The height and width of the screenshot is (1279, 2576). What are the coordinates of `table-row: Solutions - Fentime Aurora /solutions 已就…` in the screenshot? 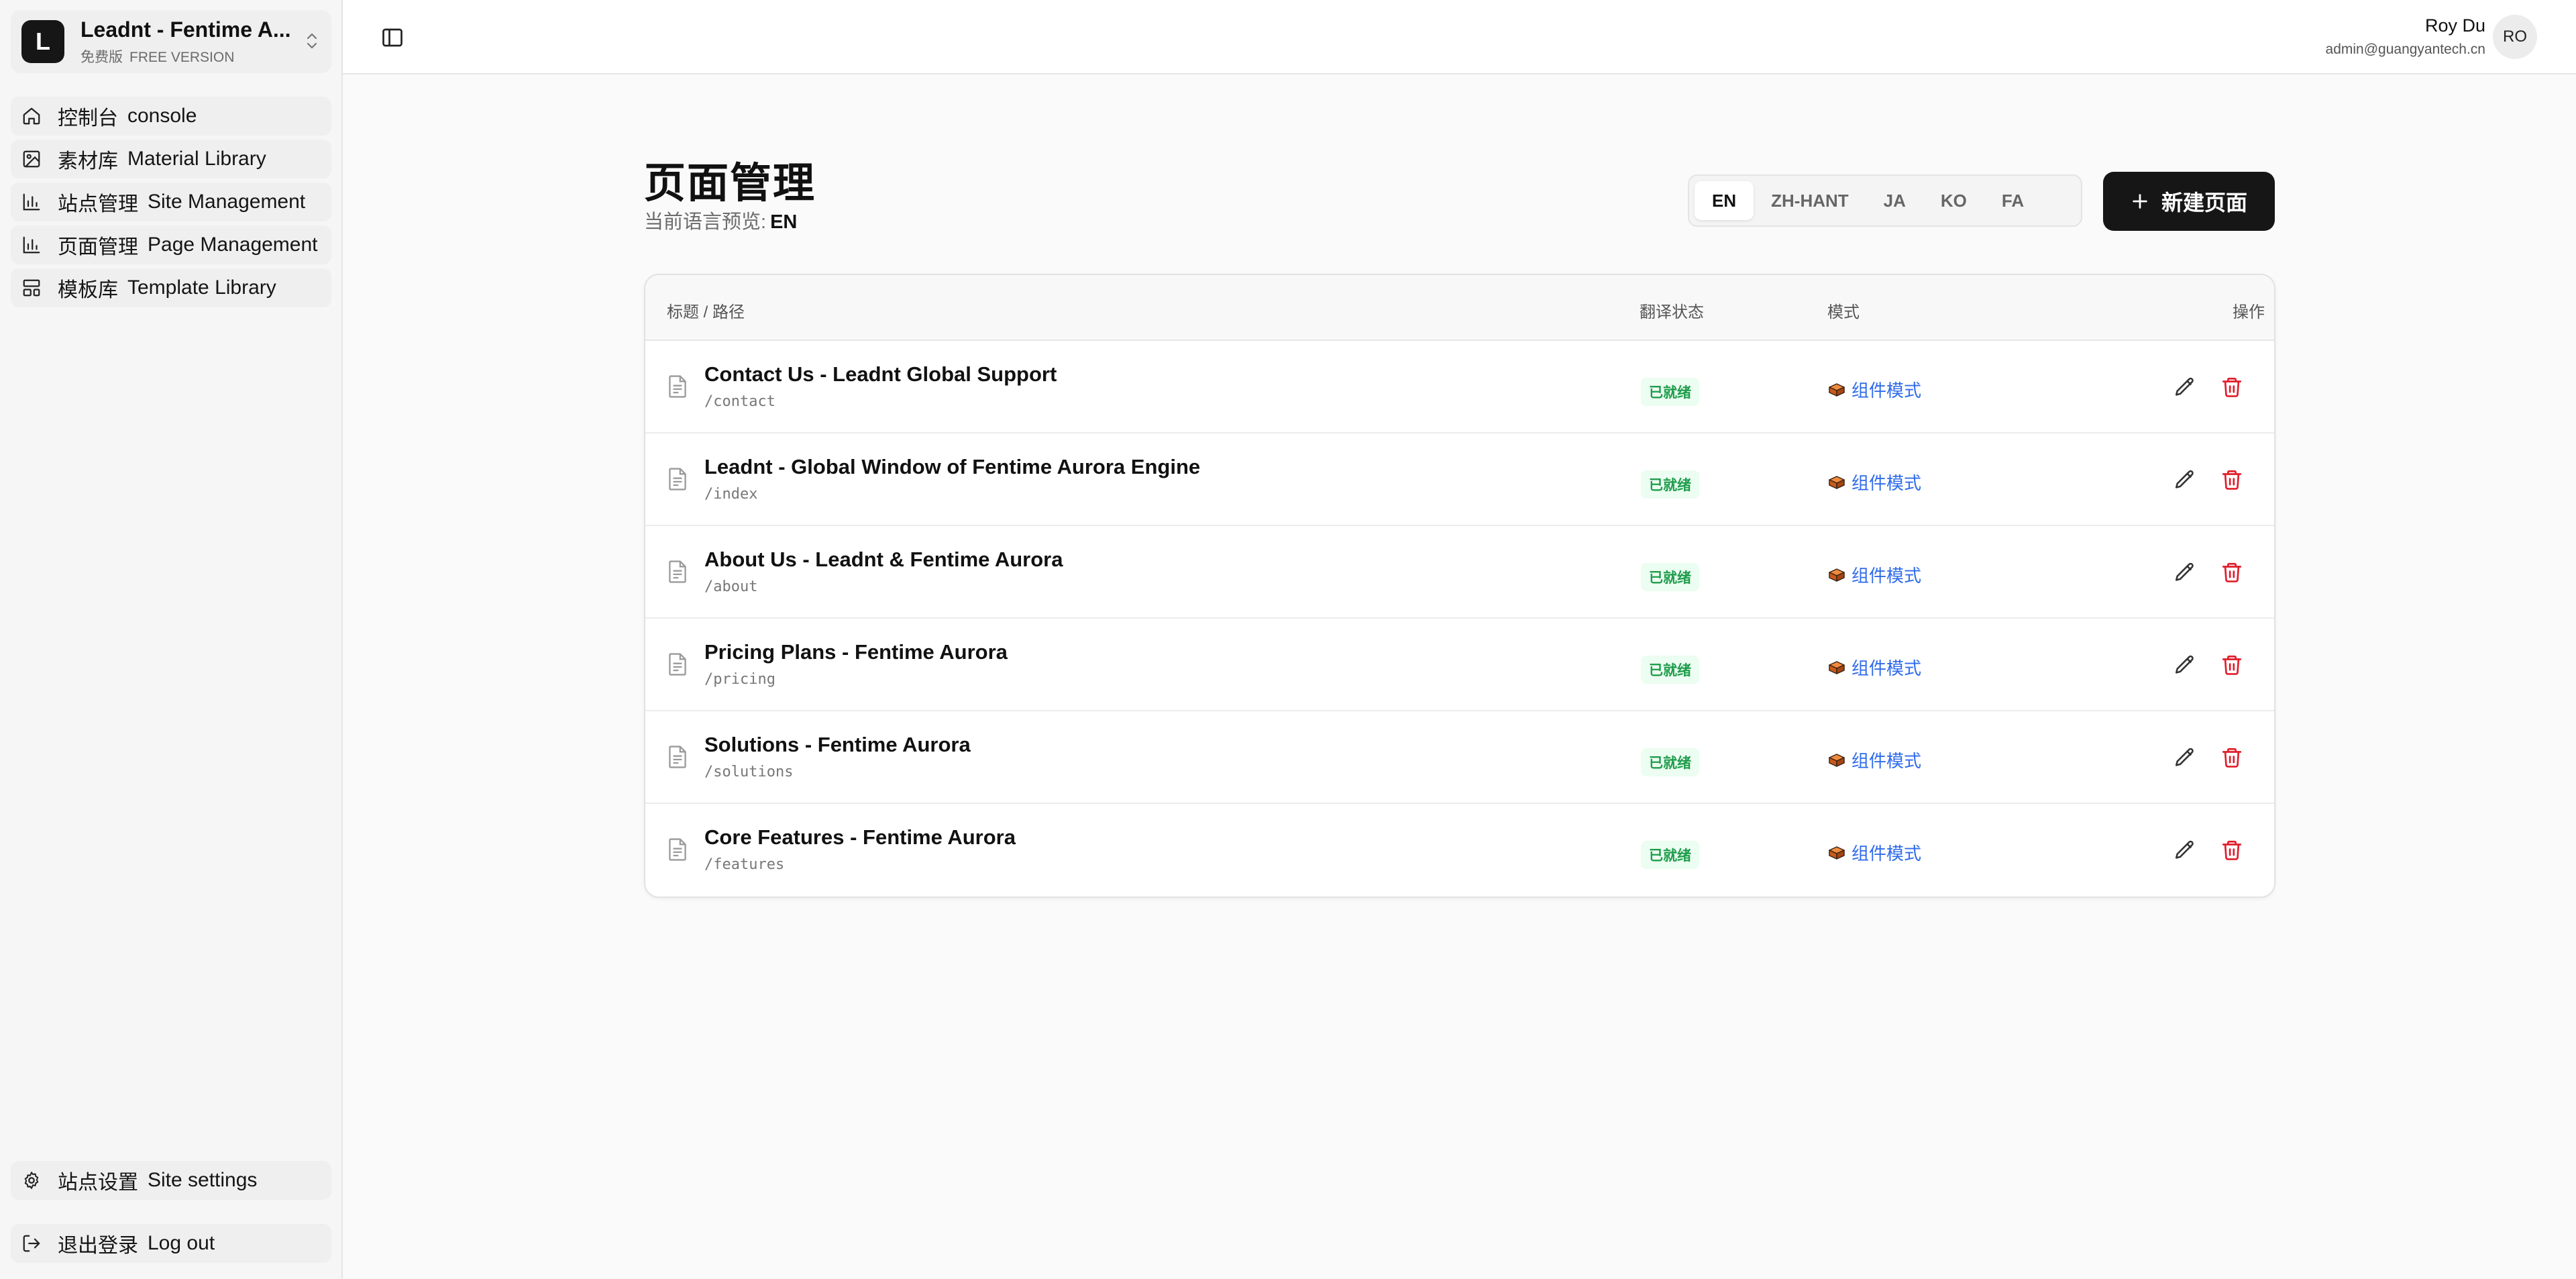 It's located at (1459, 757).